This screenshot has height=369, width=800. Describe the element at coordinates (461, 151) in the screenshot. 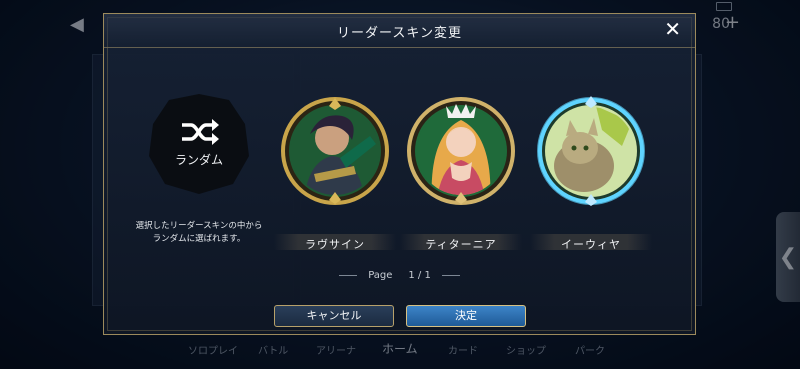

I see `skin-portrait-titania` at that location.